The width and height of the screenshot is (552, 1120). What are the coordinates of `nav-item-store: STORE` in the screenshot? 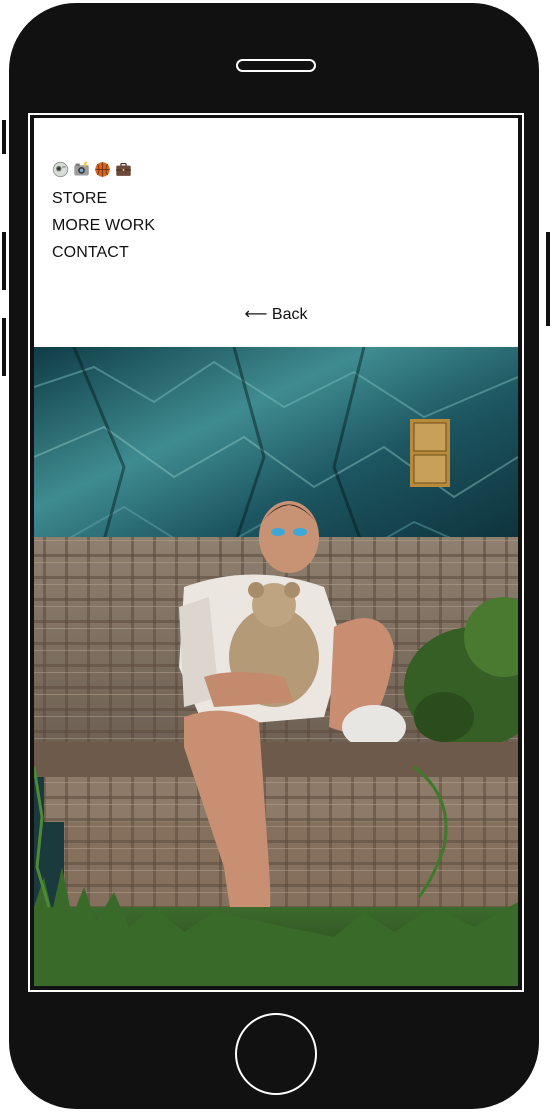 It's located at (103, 198).